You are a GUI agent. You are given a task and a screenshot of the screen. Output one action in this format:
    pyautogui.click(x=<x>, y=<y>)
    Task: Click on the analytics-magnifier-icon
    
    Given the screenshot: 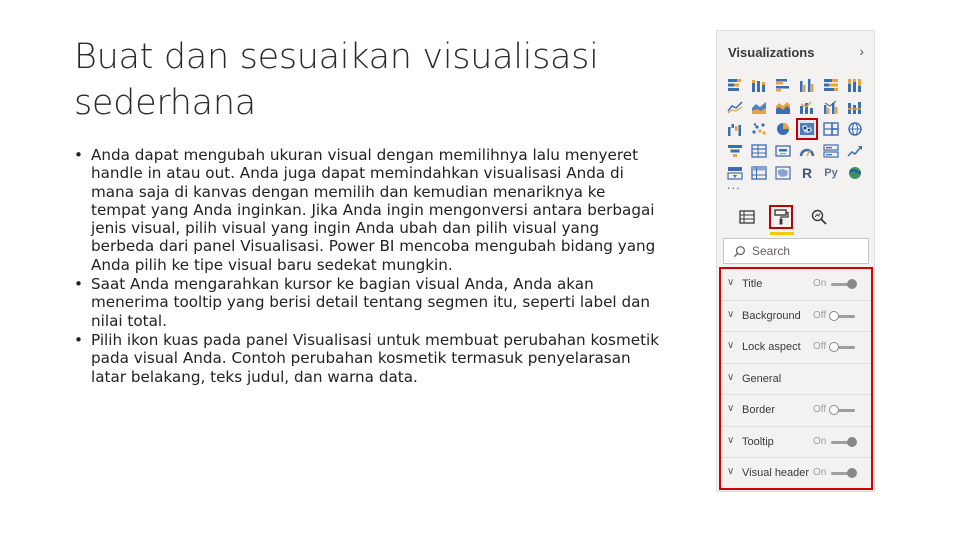 What is the action you would take?
    pyautogui.click(x=819, y=217)
    